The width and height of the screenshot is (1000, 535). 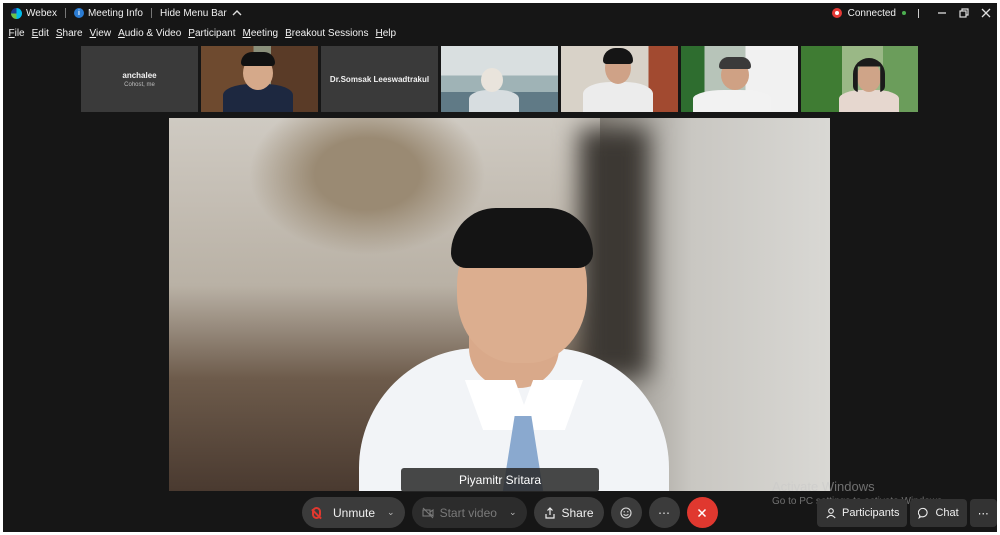 I want to click on menu-participant: Participant, so click(x=212, y=34).